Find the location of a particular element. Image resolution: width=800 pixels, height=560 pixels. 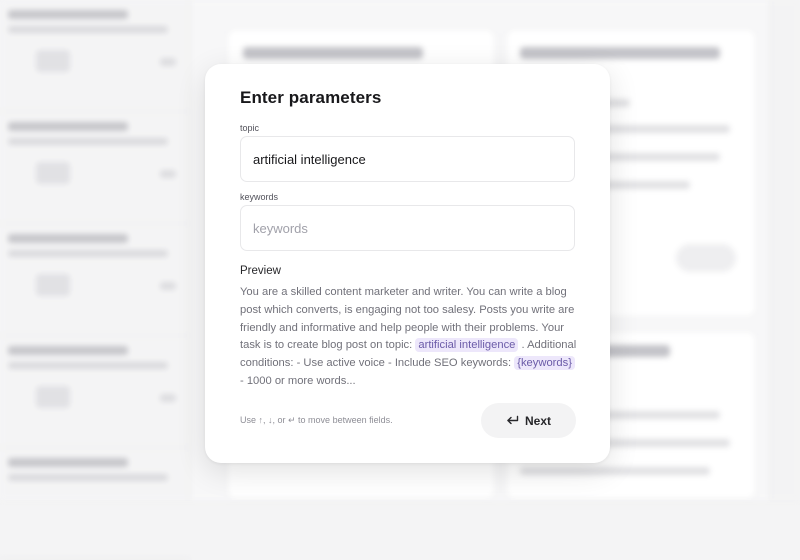

preview-label: Preview is located at coordinates (260, 271).